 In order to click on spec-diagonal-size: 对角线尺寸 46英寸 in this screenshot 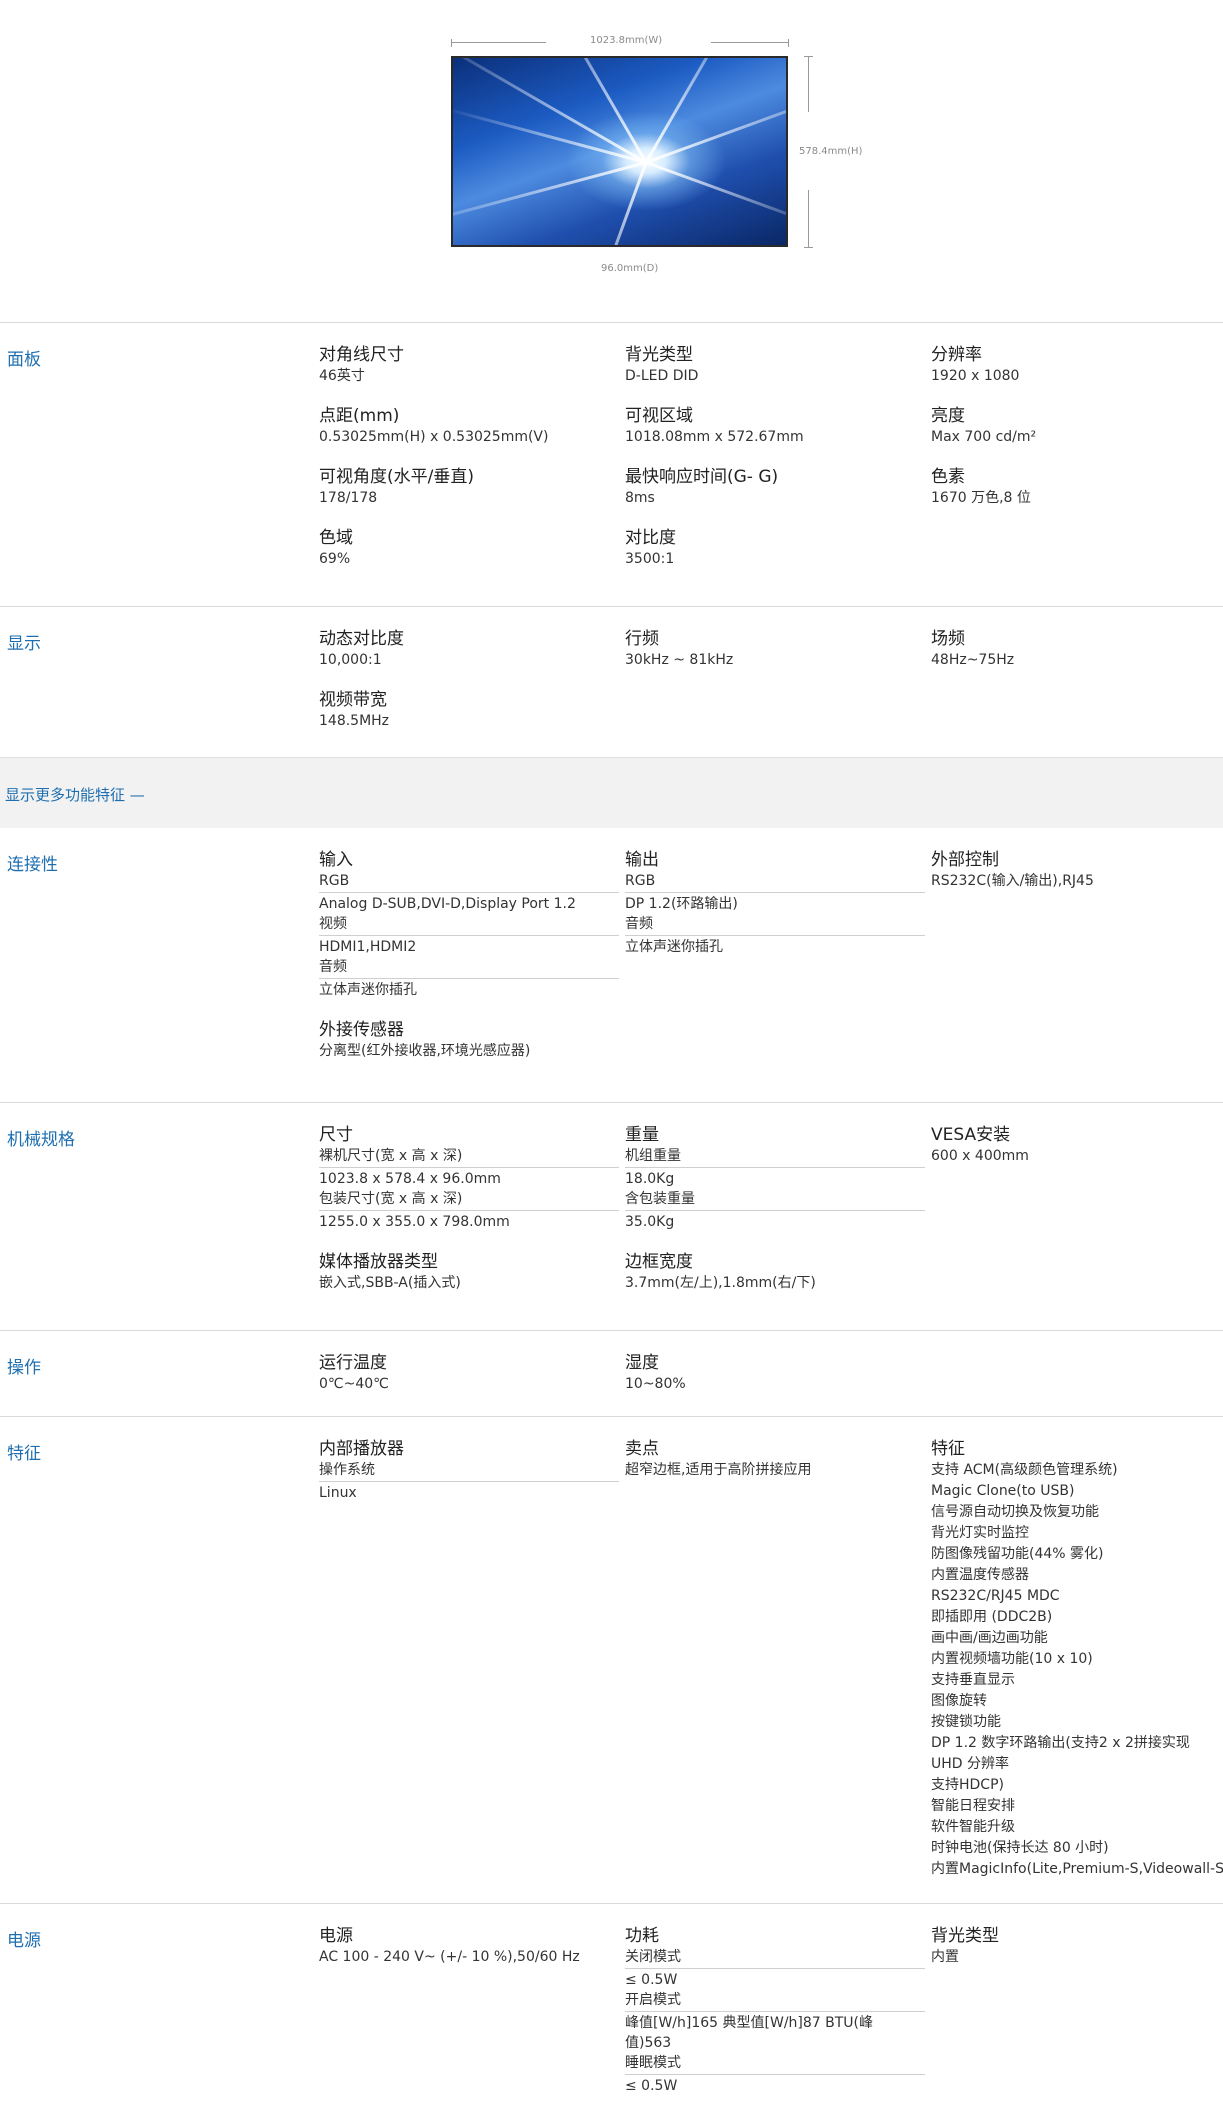, I will do `click(361, 364)`.